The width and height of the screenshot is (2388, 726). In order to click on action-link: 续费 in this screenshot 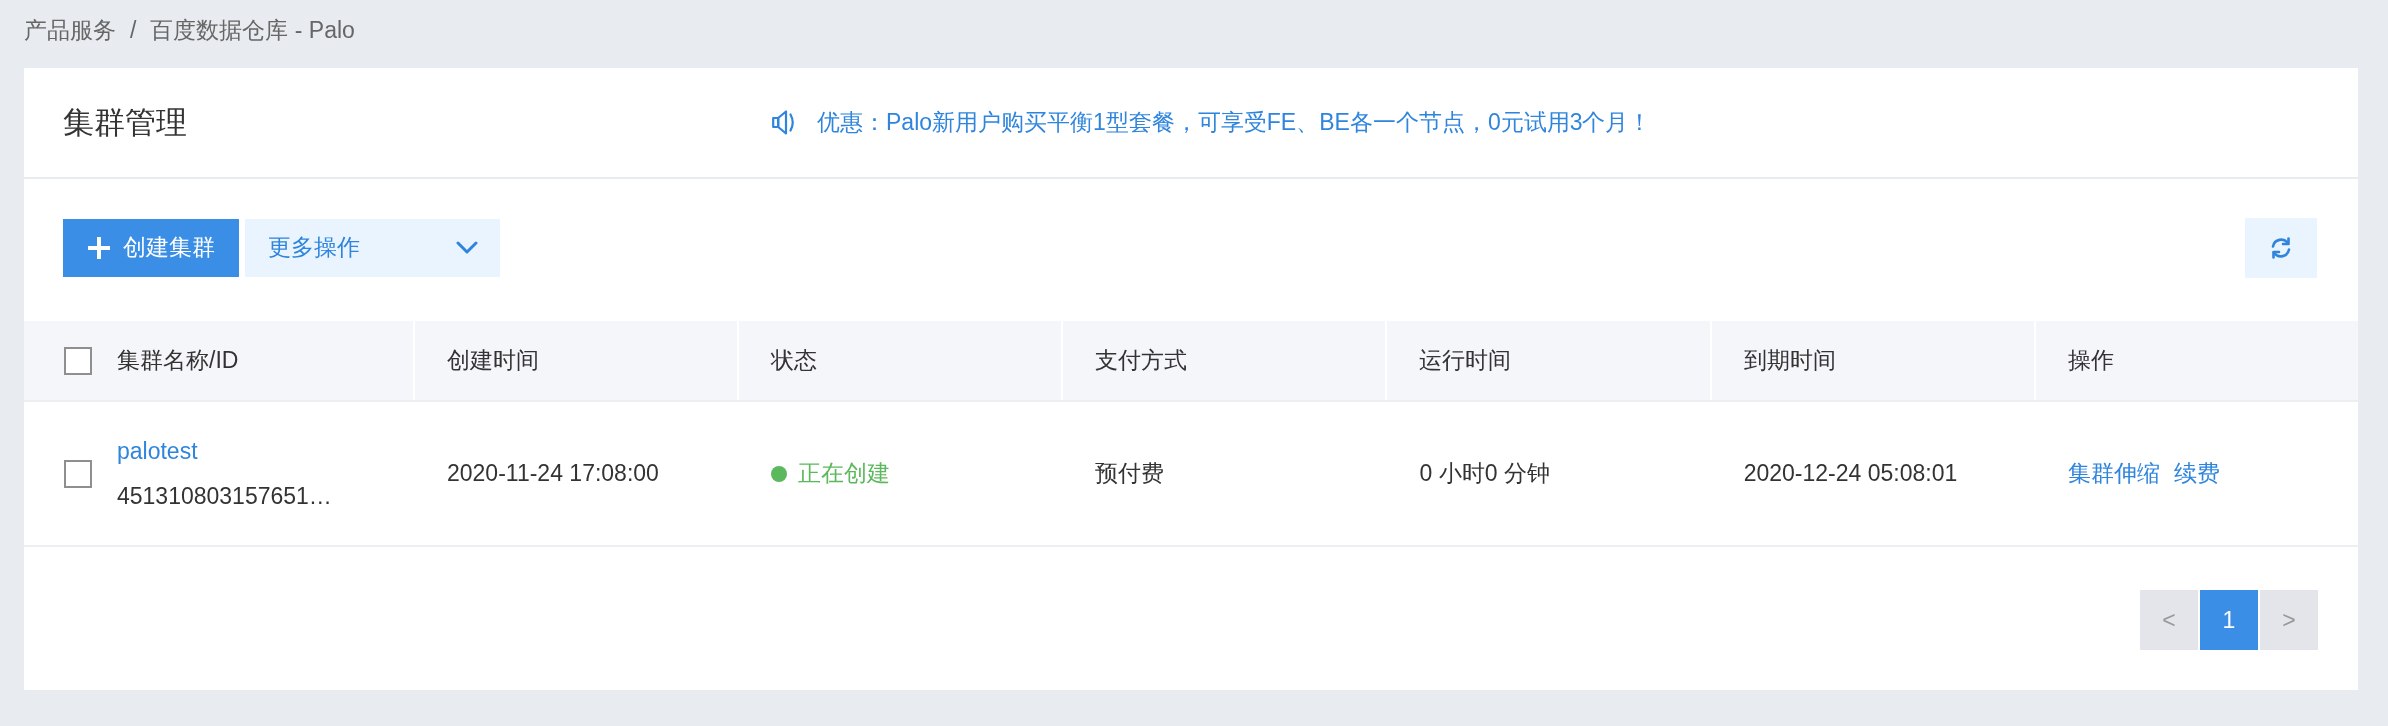, I will do `click(2196, 473)`.